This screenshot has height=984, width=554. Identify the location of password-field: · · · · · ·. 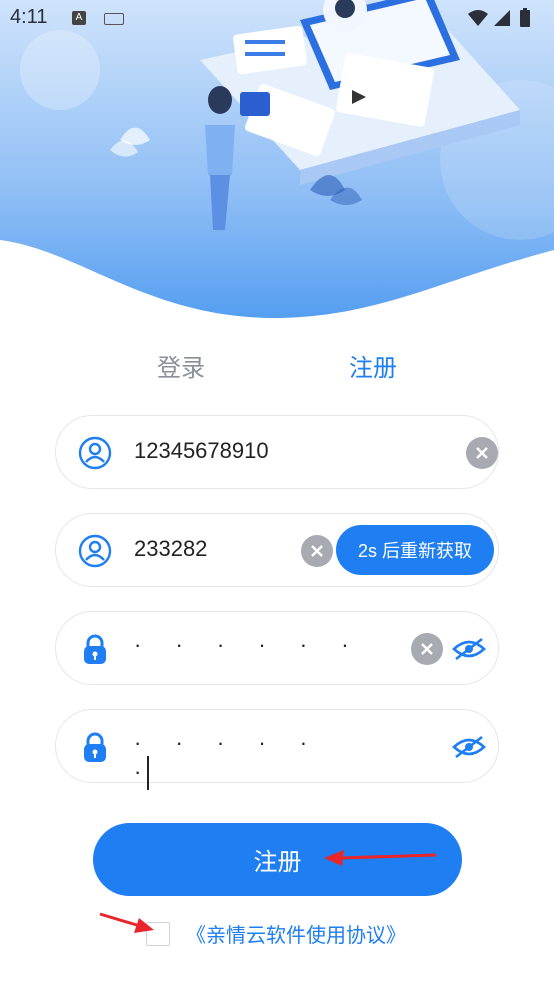
(277, 648).